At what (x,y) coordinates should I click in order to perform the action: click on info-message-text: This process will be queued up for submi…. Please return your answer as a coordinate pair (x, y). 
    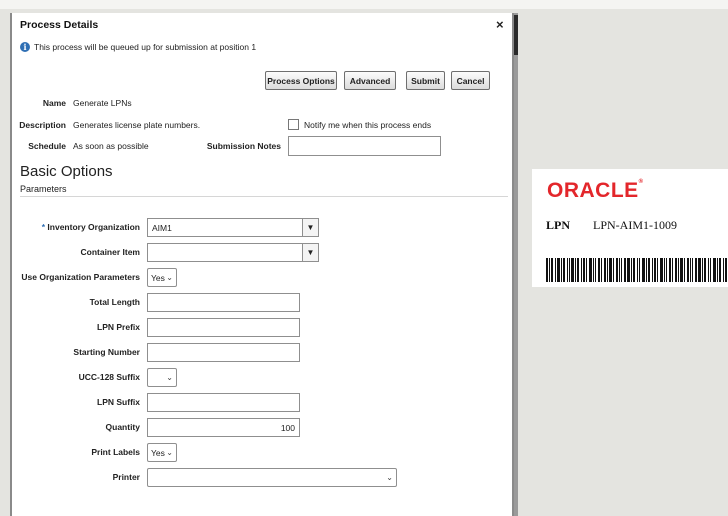
    Looking at the image, I should click on (145, 47).